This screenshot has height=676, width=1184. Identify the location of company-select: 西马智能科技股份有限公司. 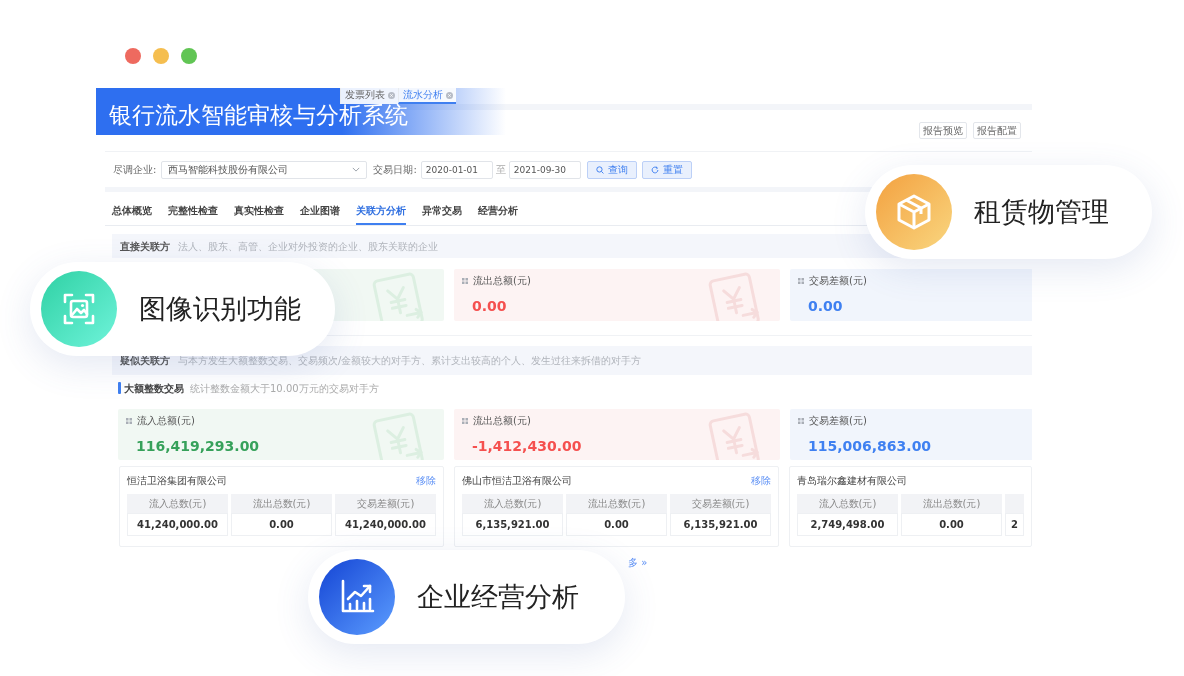
(264, 169).